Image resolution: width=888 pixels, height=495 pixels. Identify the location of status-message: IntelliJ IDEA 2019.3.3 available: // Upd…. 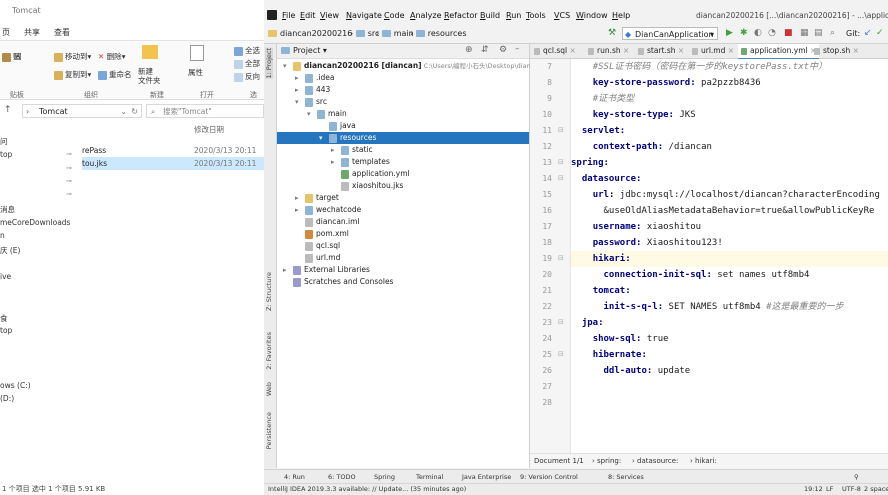
(367, 489).